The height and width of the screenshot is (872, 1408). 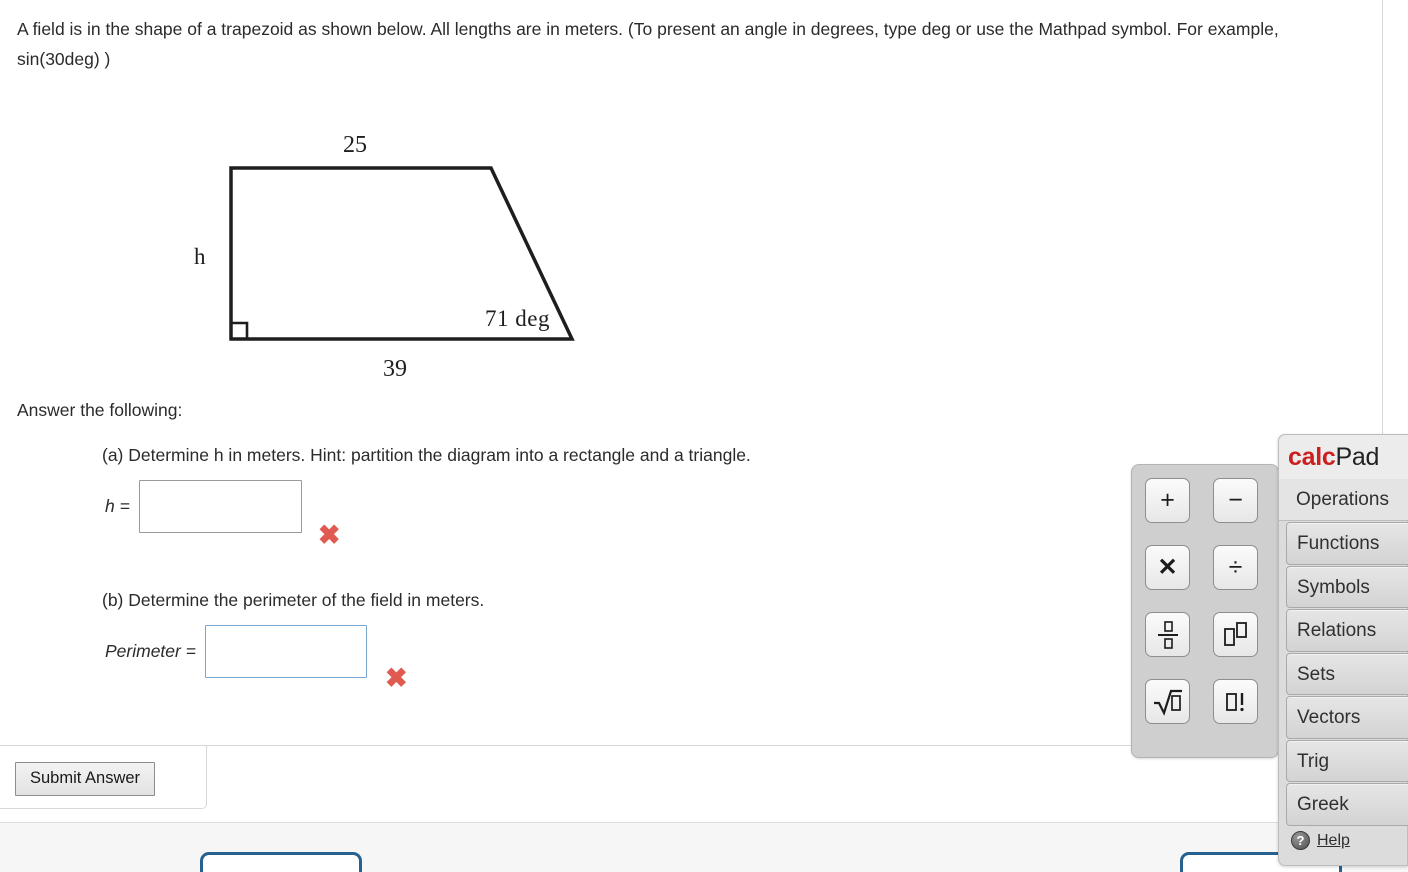 I want to click on calcpad-key-grid: + − ✕ ÷, so click(x=1201, y=601).